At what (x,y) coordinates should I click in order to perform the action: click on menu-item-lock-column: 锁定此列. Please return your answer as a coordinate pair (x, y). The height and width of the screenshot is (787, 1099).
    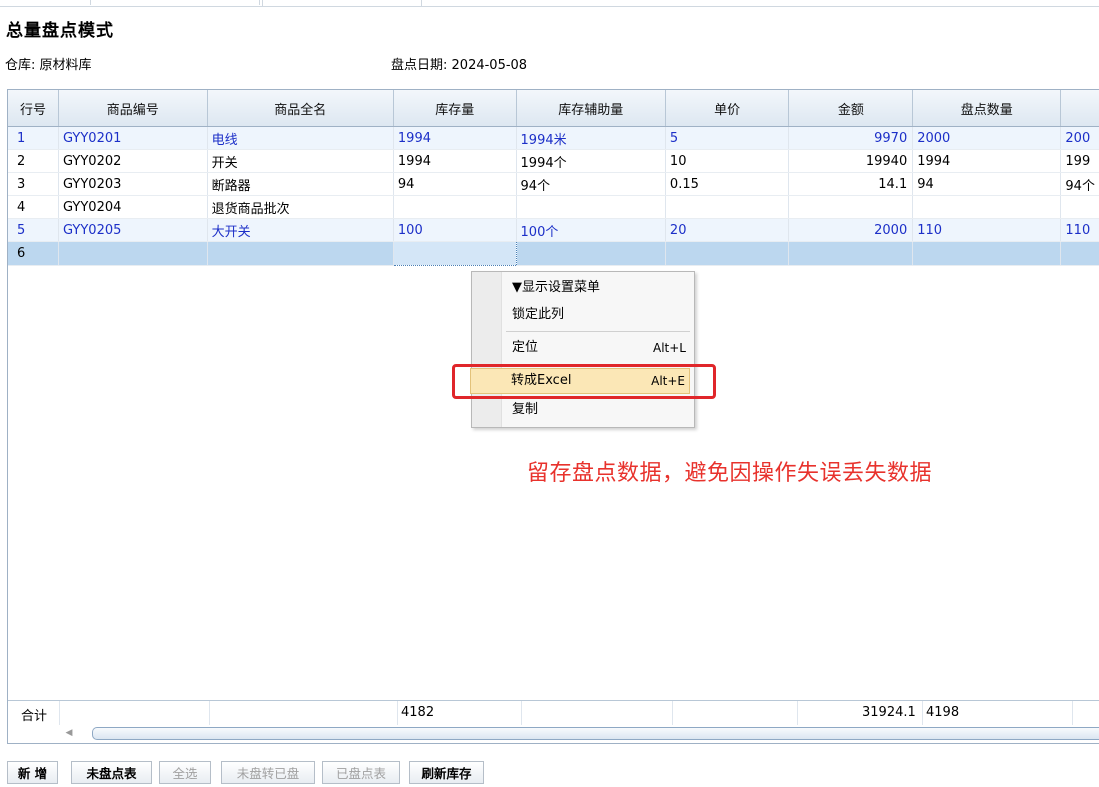
    Looking at the image, I should click on (597, 315).